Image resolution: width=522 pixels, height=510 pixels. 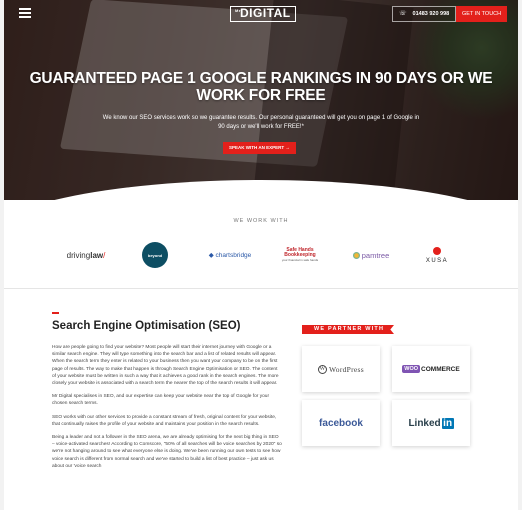 What do you see at coordinates (55, 313) in the screenshot?
I see `heading-accent` at bounding box center [55, 313].